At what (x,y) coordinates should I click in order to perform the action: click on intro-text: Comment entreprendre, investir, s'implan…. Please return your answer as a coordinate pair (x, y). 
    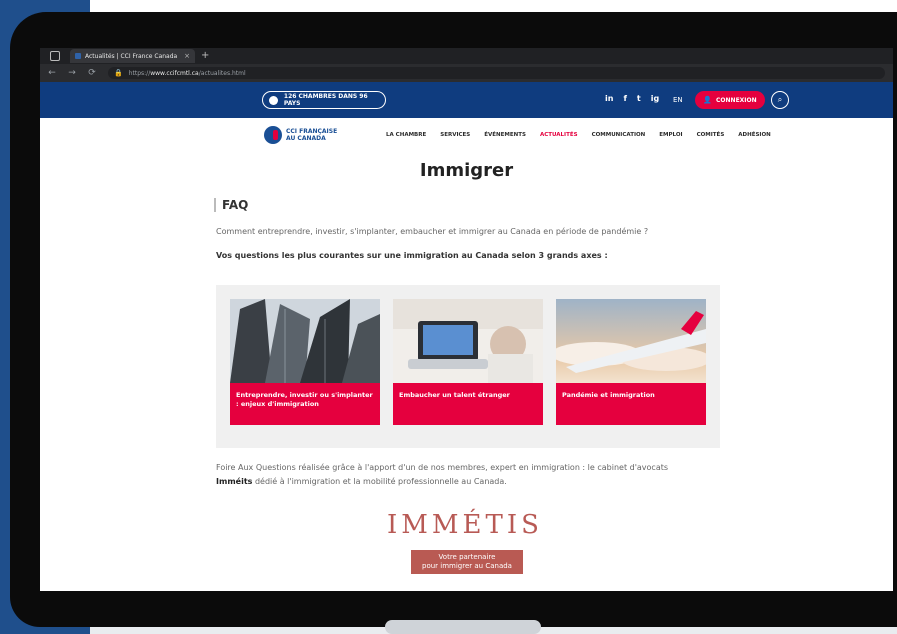
    Looking at the image, I should click on (432, 231).